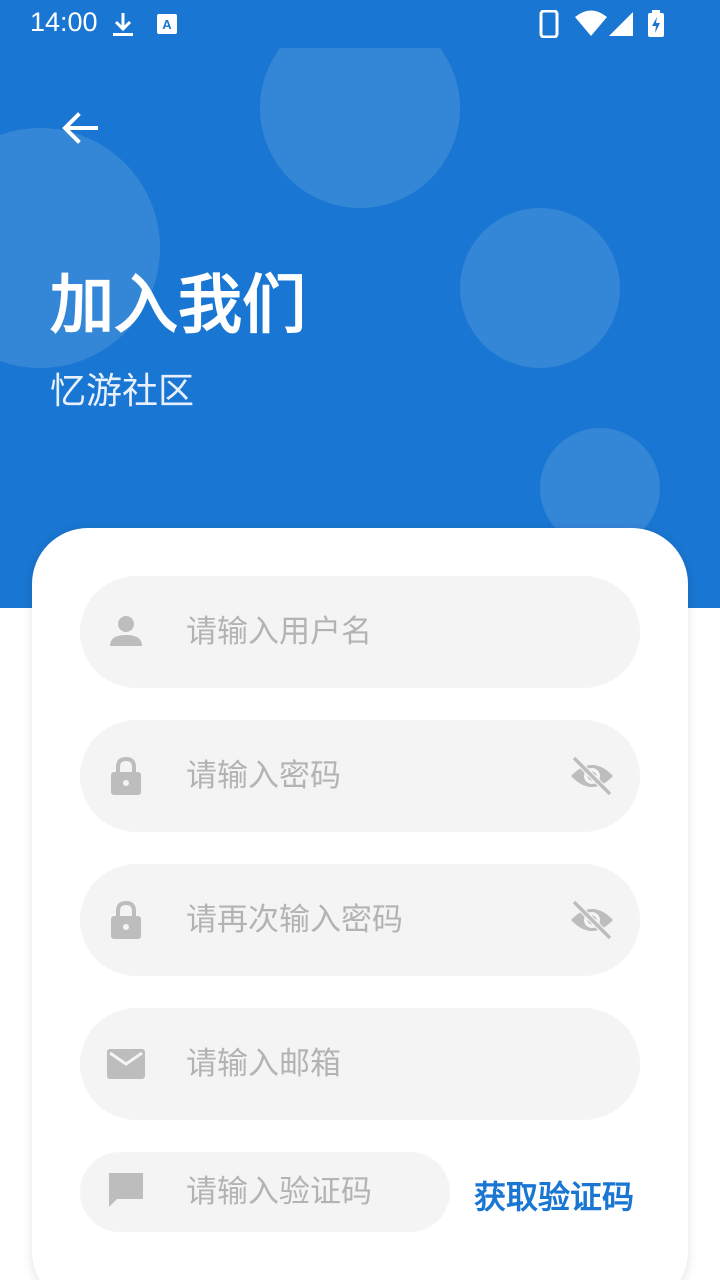 The width and height of the screenshot is (720, 1280). Describe the element at coordinates (549, 24) in the screenshot. I see `phone-icon` at that location.